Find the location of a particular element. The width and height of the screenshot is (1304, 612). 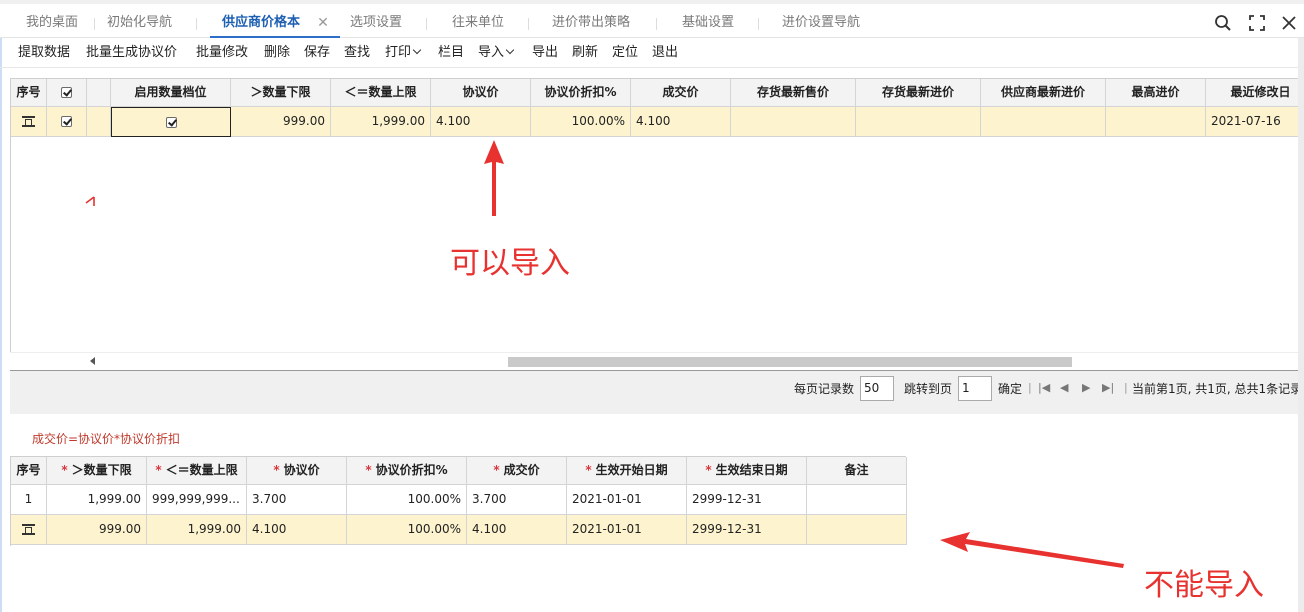

table-row-seq: 1 is located at coordinates (29, 500).